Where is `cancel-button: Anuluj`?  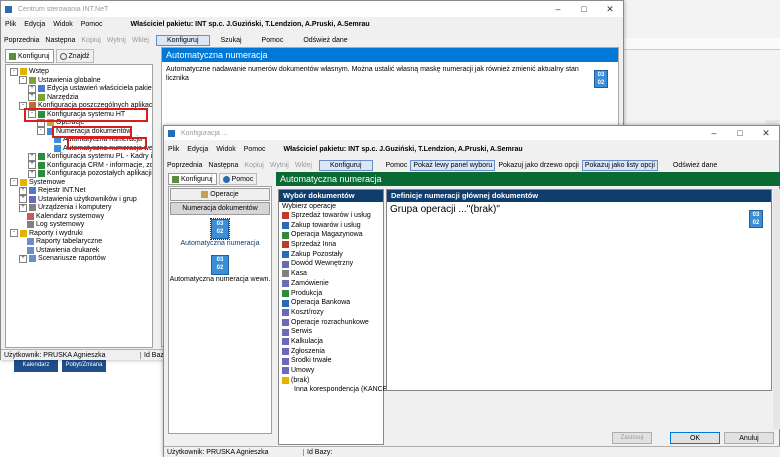 cancel-button: Anuluj is located at coordinates (749, 438).